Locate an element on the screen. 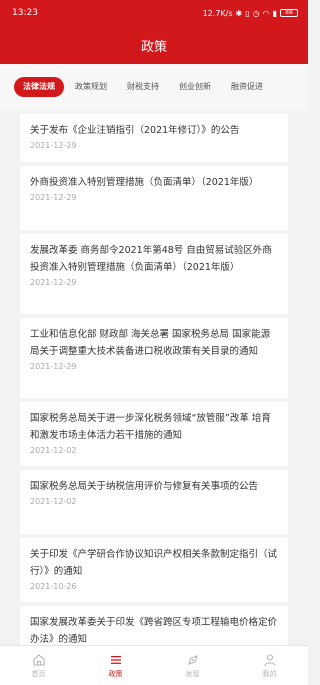 Image resolution: width=320 pixels, height=685 pixels. bottom-tab-bar: 首页 政策 发现 我的 is located at coordinates (154, 665).